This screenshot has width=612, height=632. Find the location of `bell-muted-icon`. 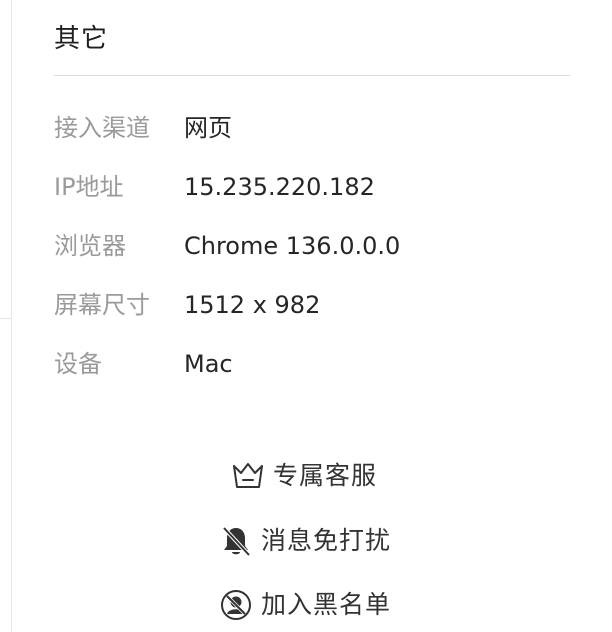

bell-muted-icon is located at coordinates (236, 541).